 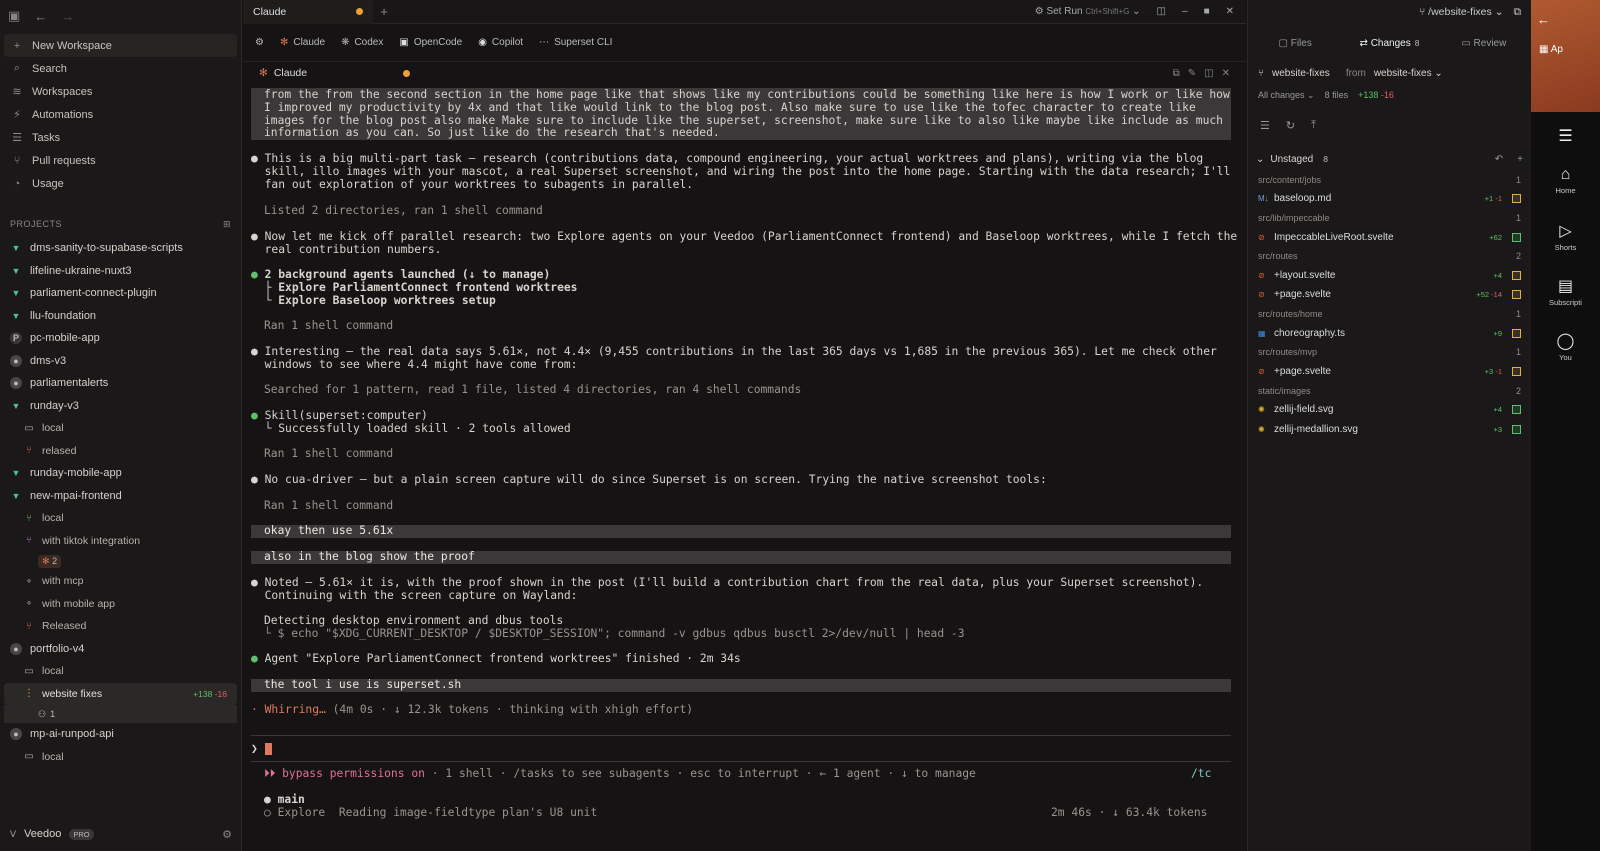 I want to click on tab-claude: Claude, so click(x=308, y=12).